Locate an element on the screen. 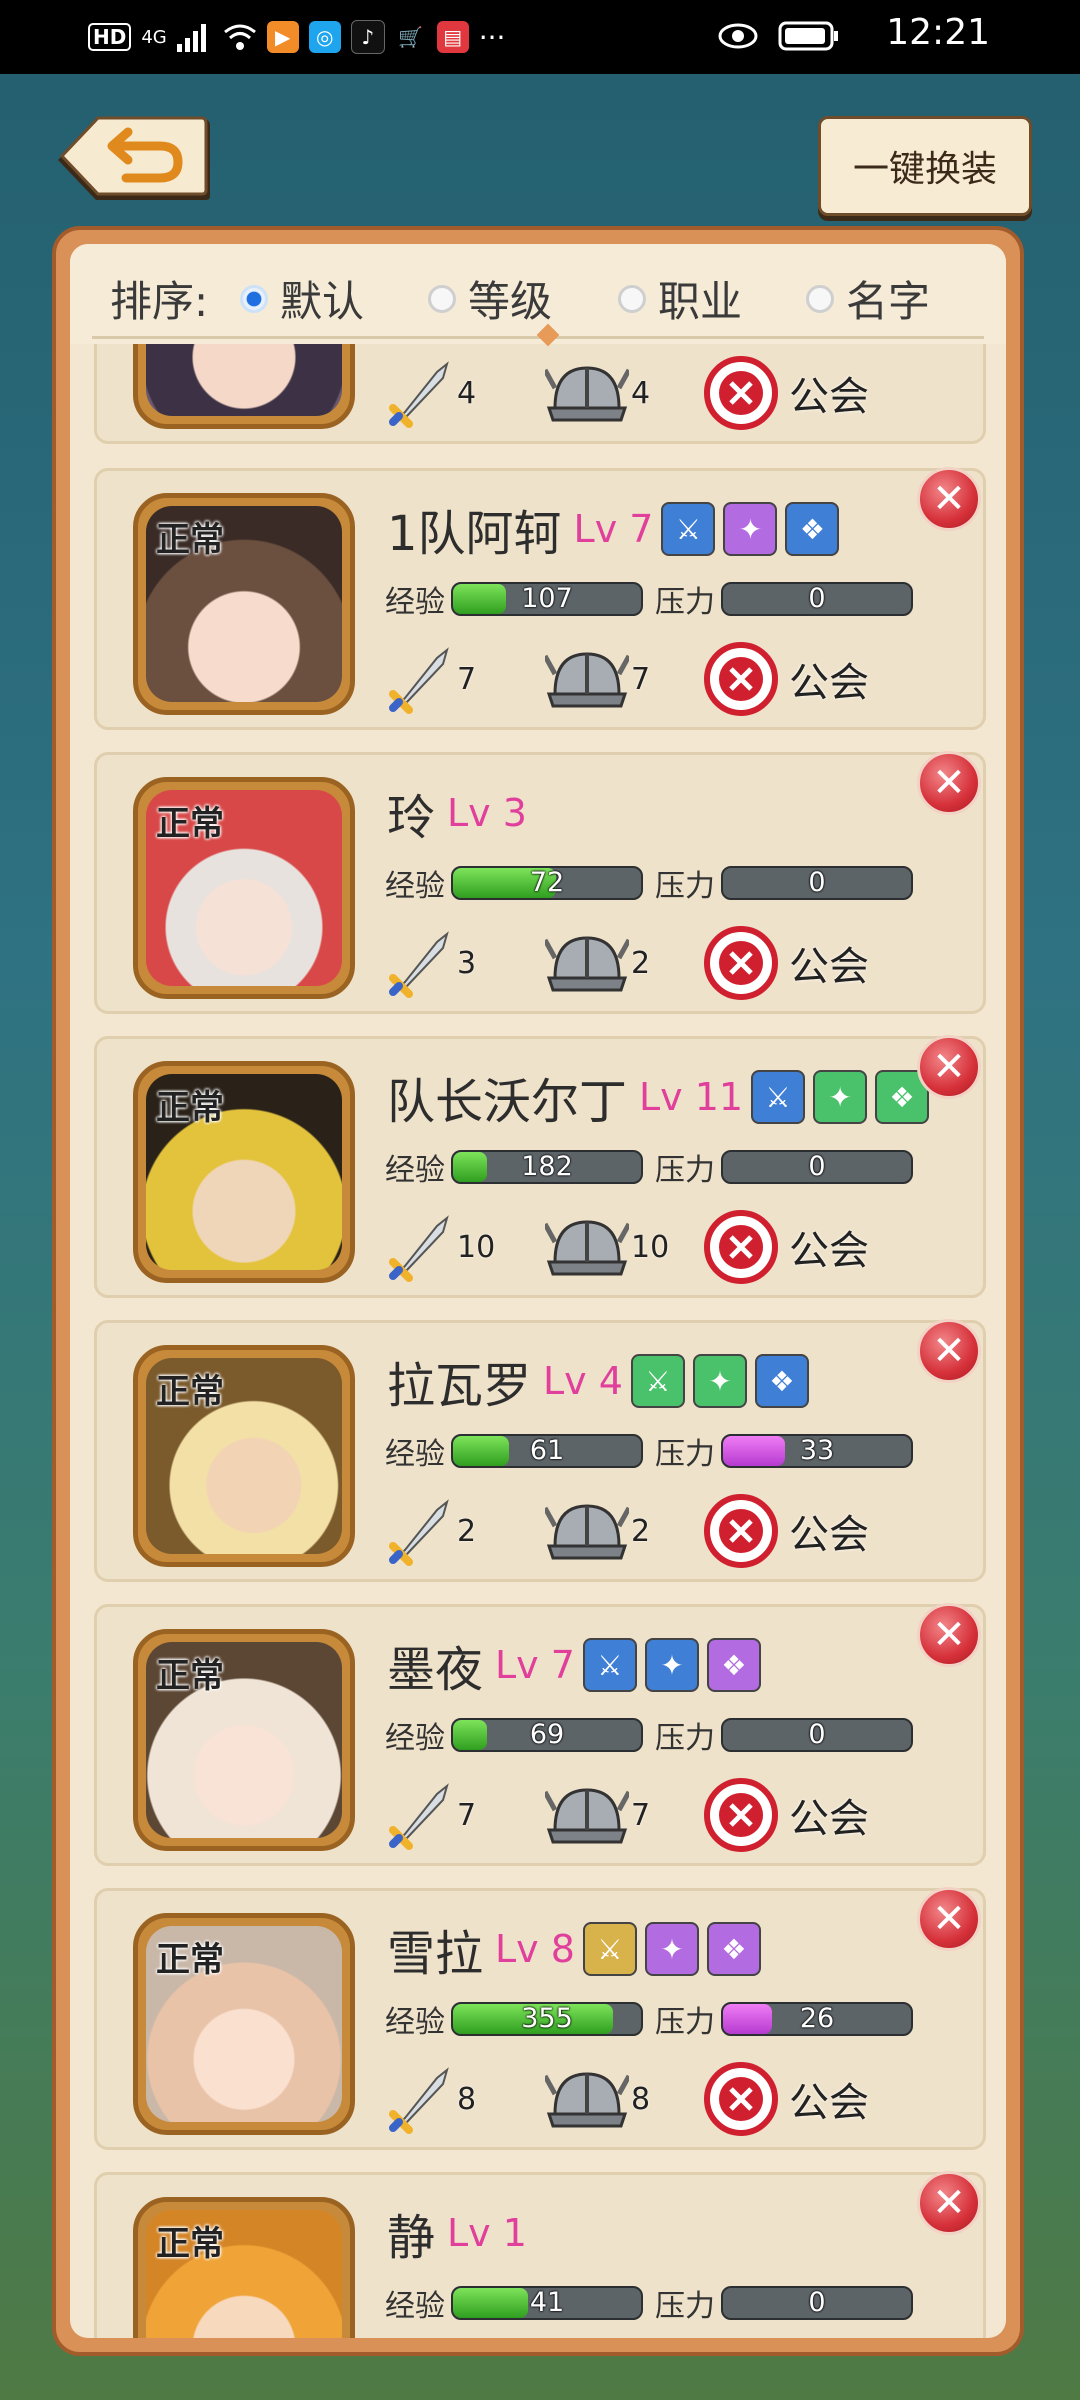 The image size is (1080, 2400). sort-bar: 排序: 默认 等级 职业 名字 is located at coordinates (538, 295).